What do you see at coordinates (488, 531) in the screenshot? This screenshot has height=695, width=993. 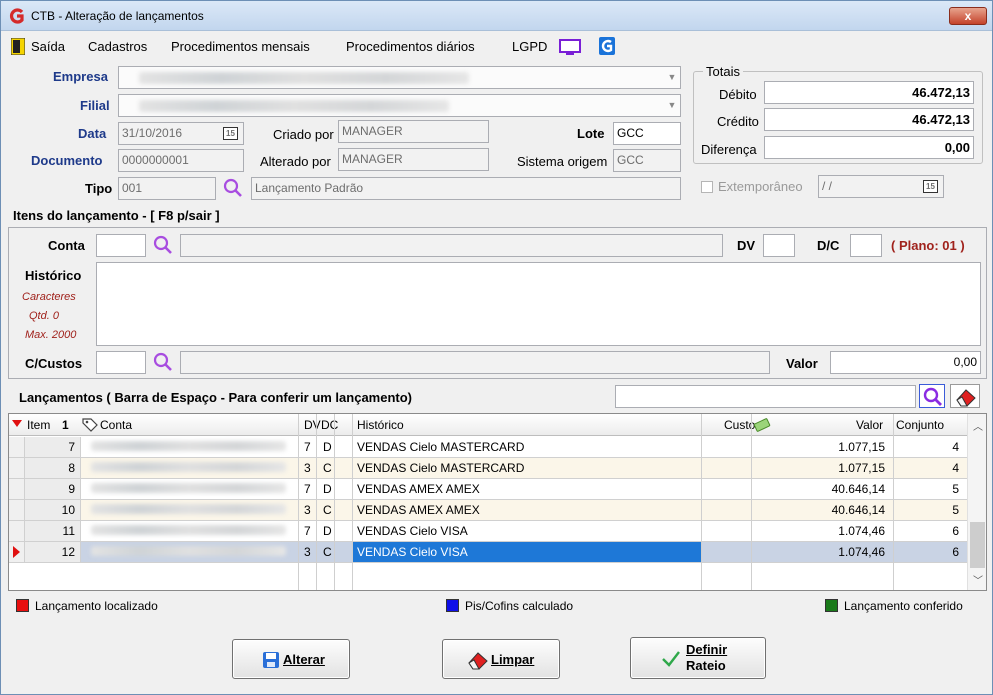 I see `table-row: 11 7 D VENDAS Cielo VISA 1.074,46 6` at bounding box center [488, 531].